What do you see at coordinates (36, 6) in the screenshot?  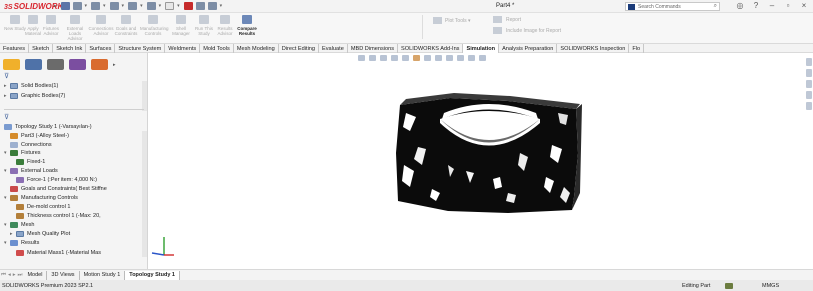 I see `app-logo: 3SSOLIDWORKS` at bounding box center [36, 6].